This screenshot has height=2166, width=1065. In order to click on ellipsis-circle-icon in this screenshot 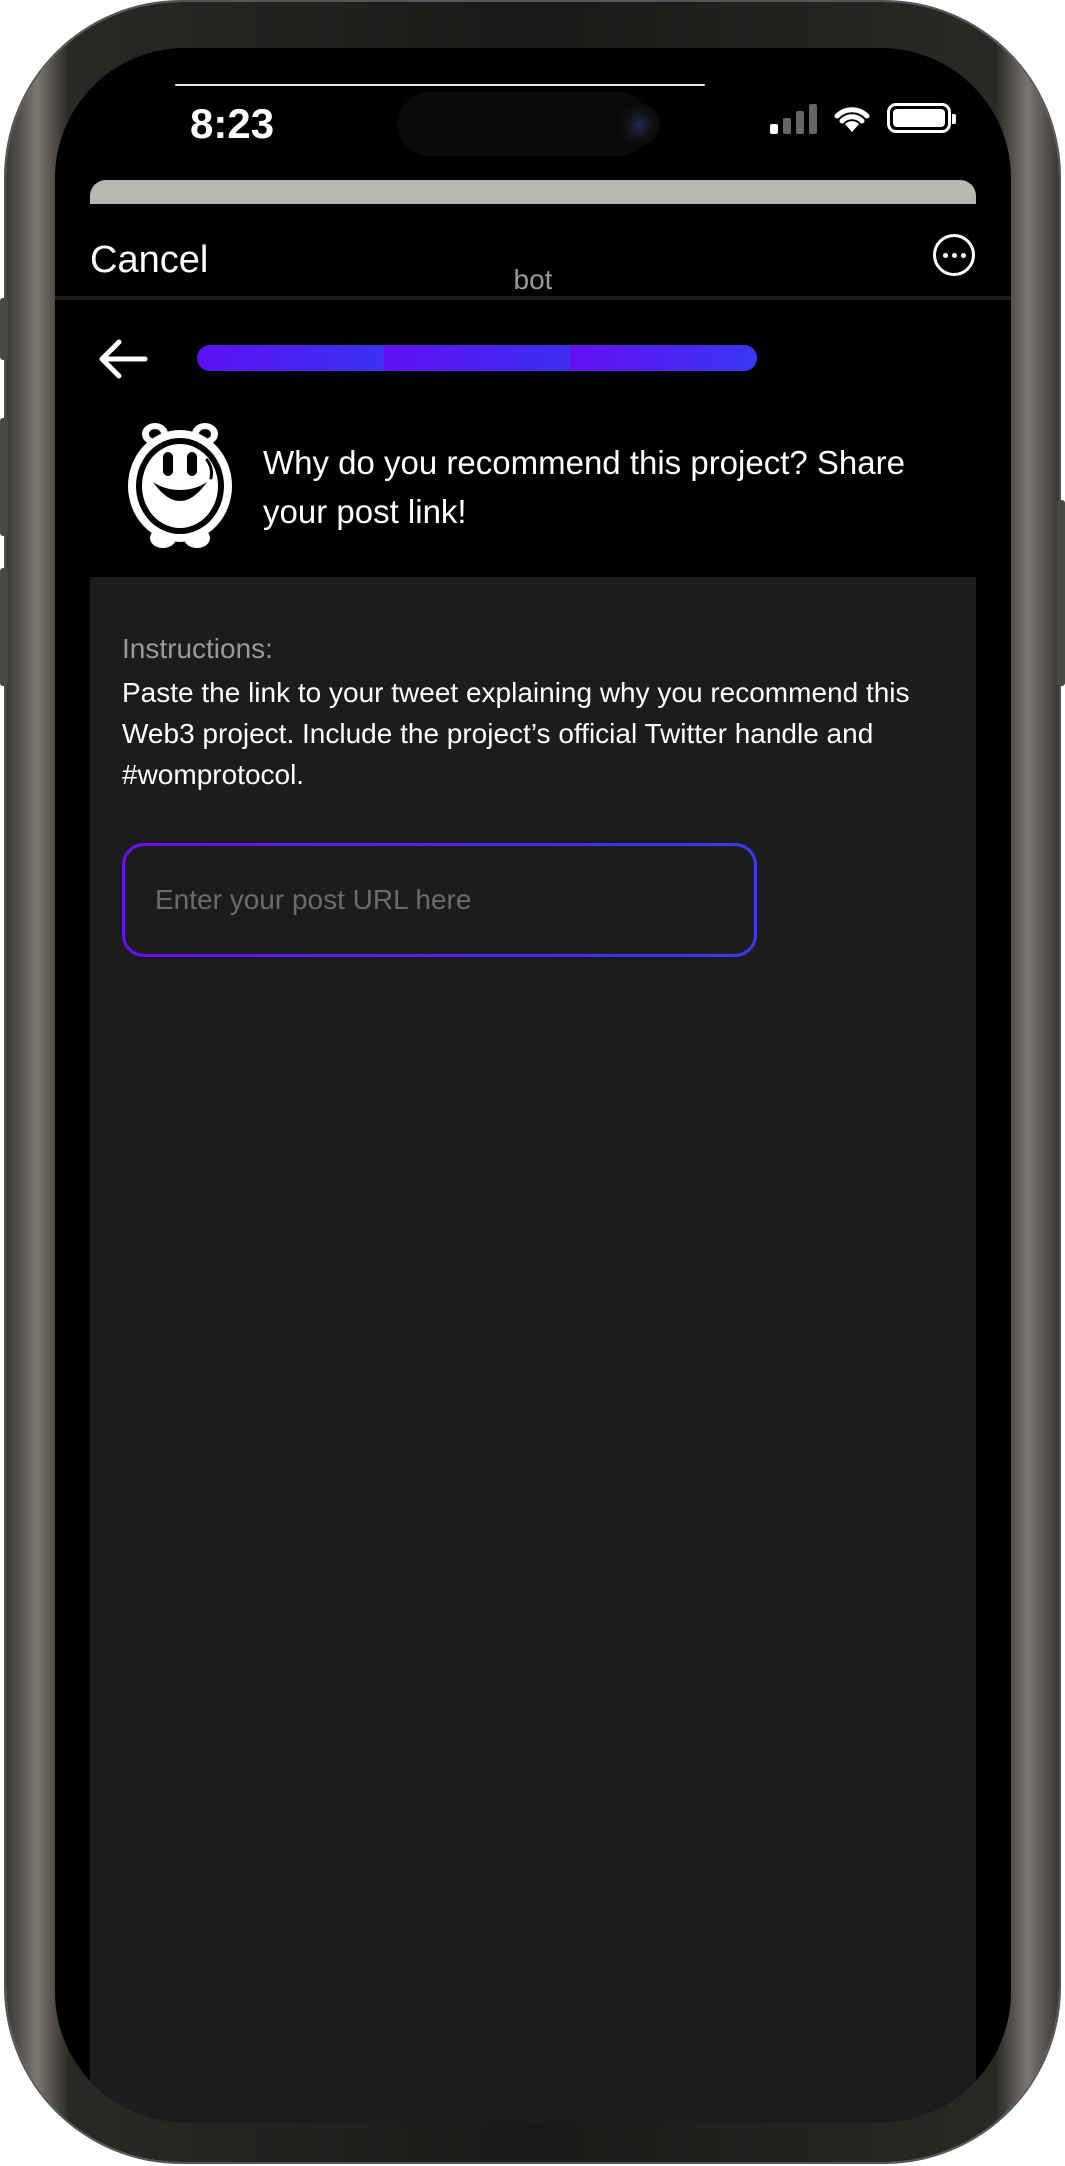, I will do `click(954, 255)`.